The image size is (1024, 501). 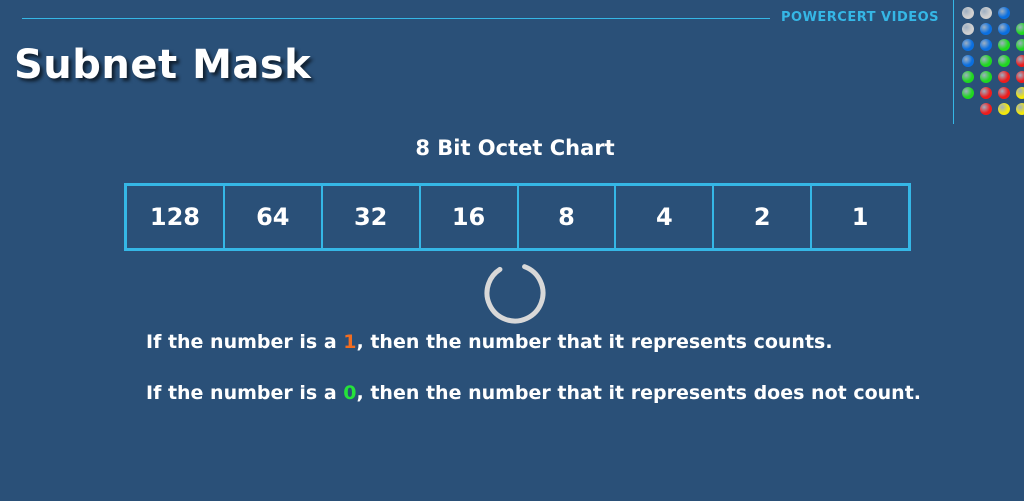 What do you see at coordinates (515, 293) in the screenshot?
I see `loading-spinner-icon` at bounding box center [515, 293].